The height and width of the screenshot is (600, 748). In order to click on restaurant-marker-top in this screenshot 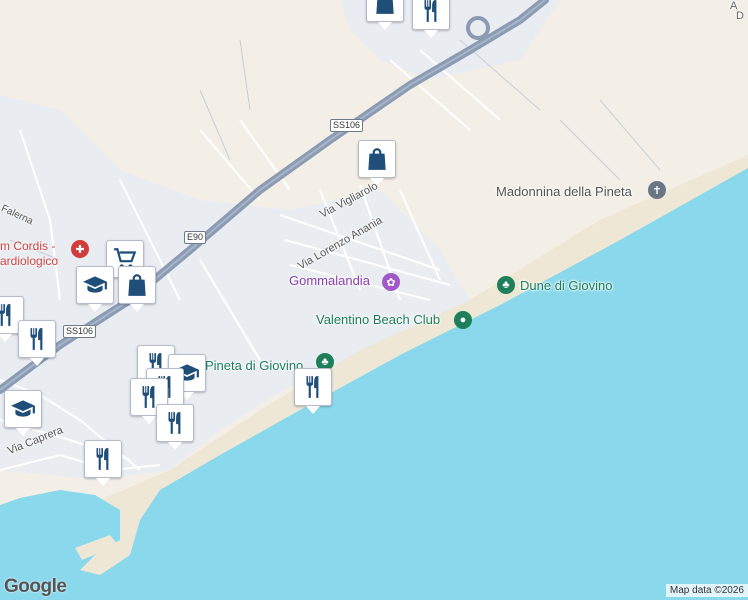, I will do `click(431, 19)`.